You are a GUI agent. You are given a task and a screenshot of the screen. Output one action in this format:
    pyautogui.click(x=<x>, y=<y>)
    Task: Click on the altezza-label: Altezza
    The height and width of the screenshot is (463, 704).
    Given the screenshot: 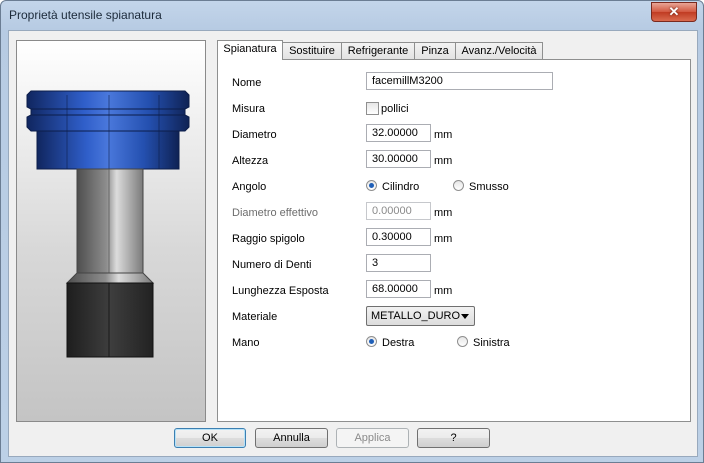 What is the action you would take?
    pyautogui.click(x=250, y=161)
    